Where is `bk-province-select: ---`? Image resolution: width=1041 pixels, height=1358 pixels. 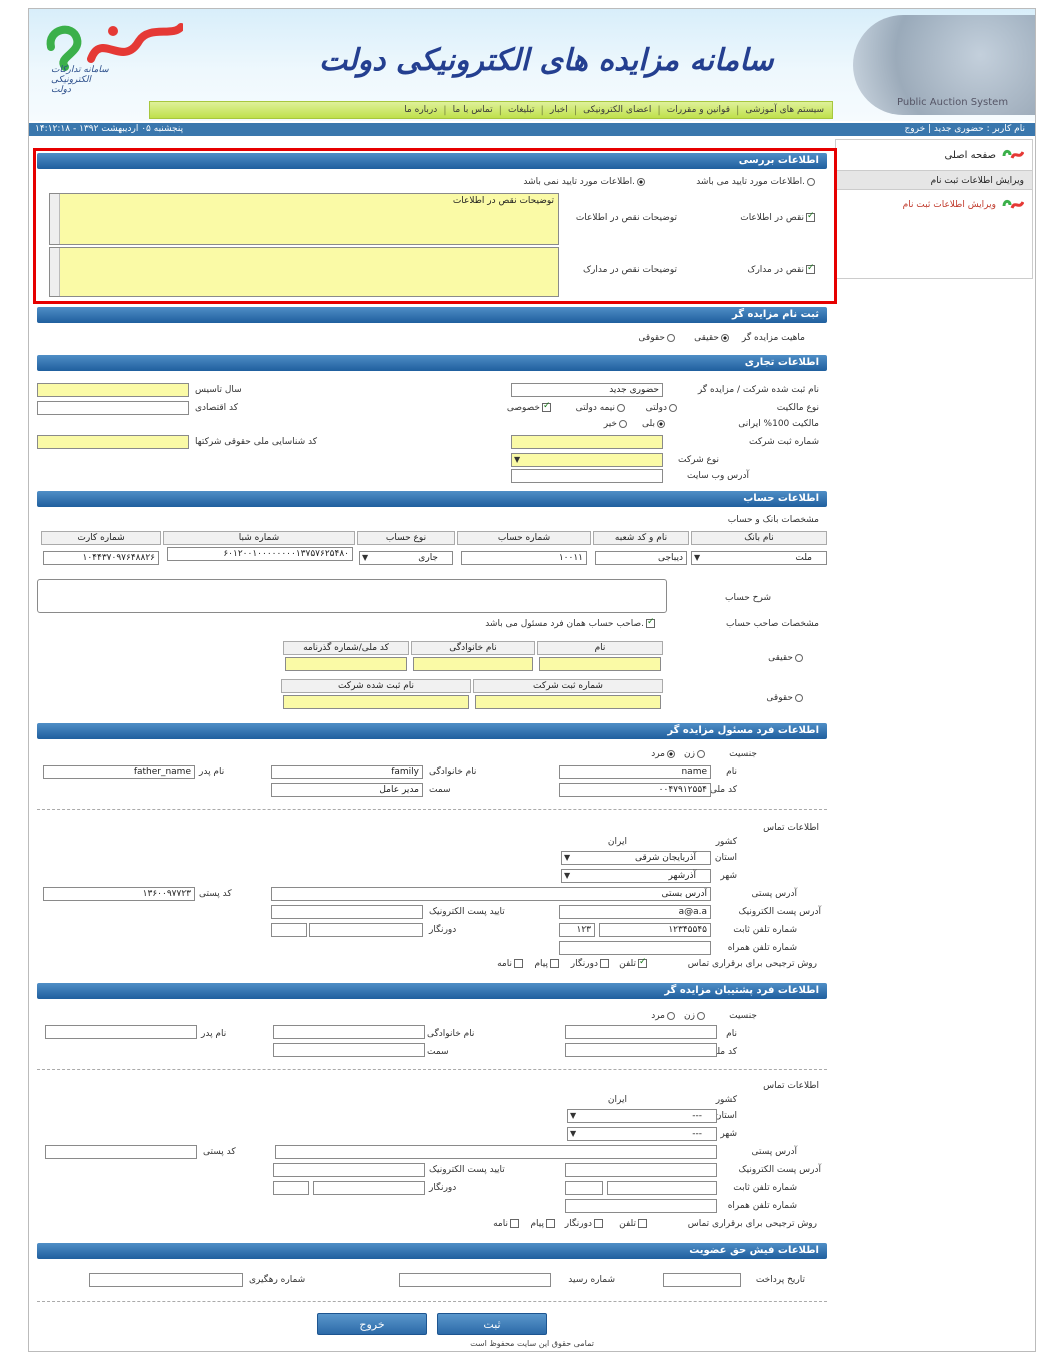
bk-province-select: --- is located at coordinates (642, 1116).